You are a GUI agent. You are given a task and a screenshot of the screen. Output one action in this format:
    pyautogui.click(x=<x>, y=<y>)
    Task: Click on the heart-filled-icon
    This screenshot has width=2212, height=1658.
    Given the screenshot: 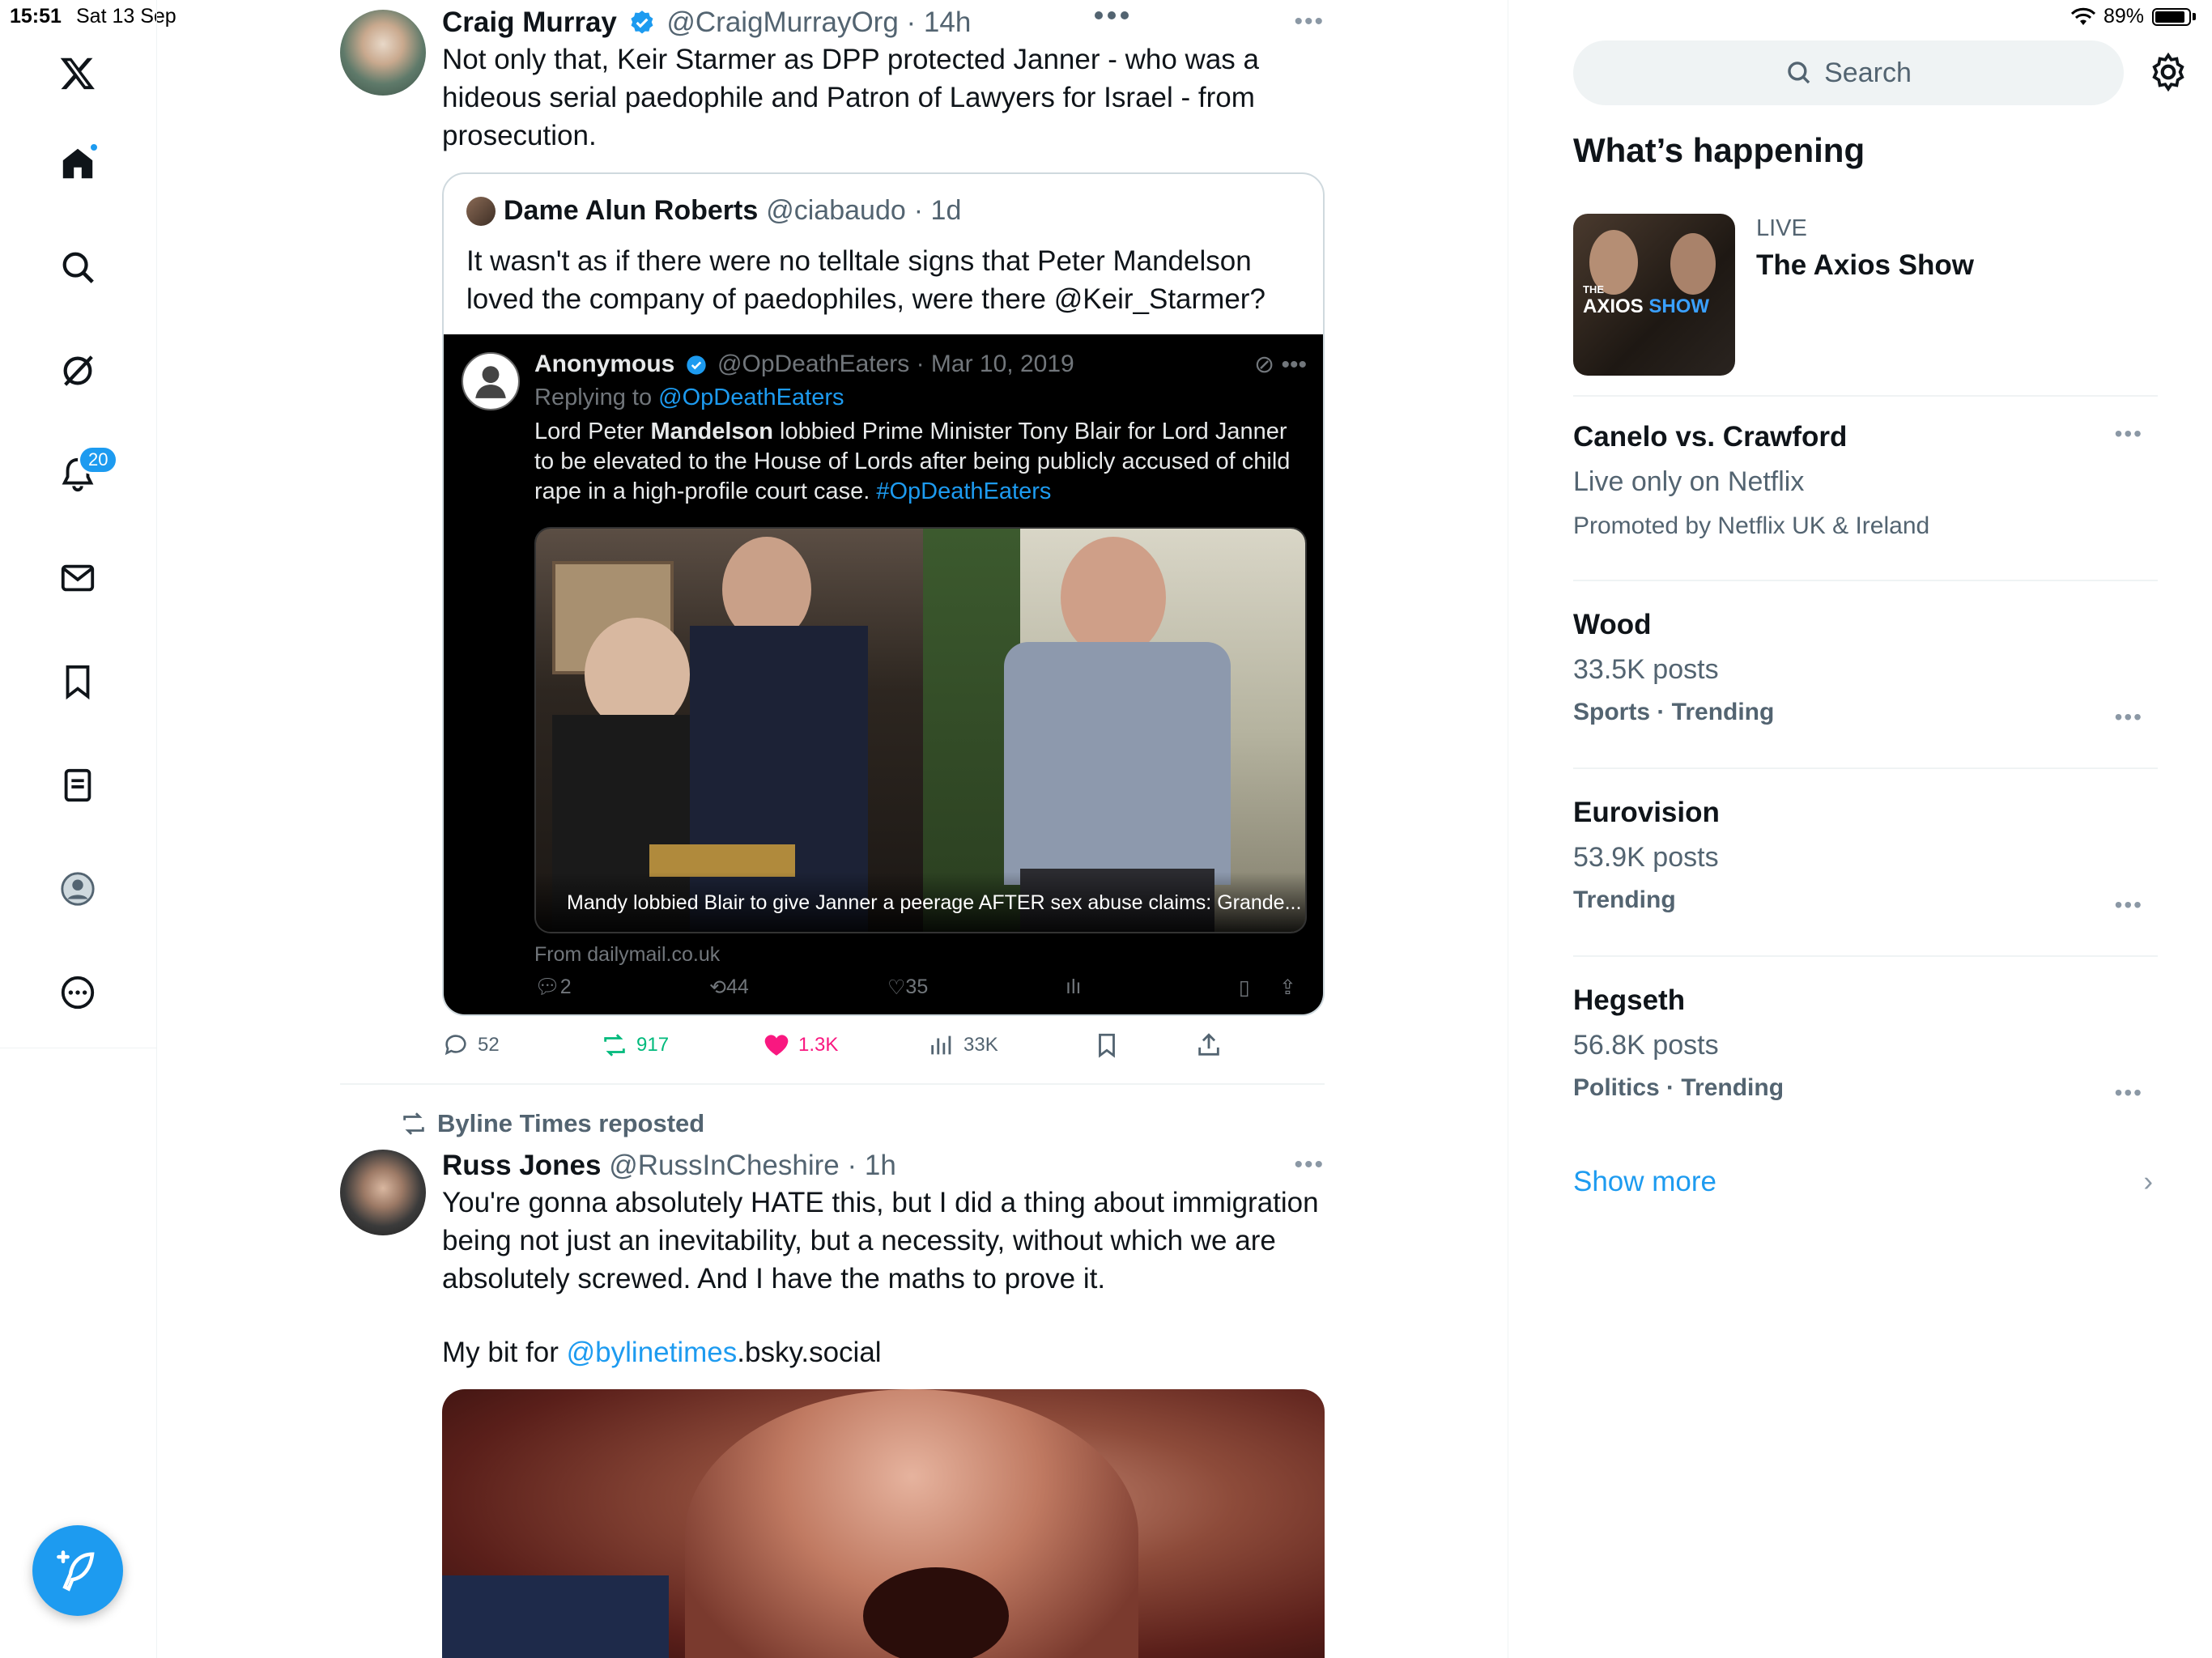 What is the action you would take?
    pyautogui.click(x=777, y=1045)
    